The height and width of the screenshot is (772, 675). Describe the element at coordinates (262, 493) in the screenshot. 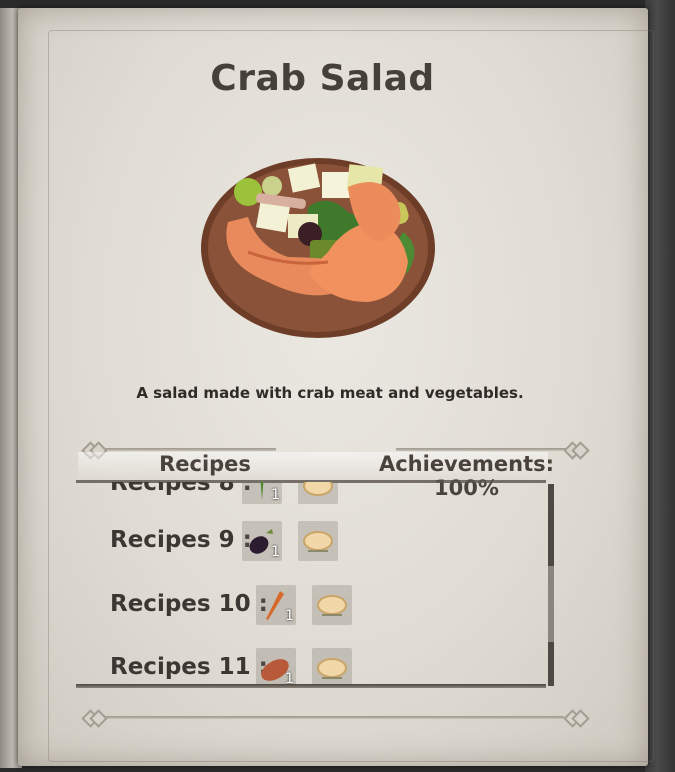

I see `vegetable-icon: 1` at that location.